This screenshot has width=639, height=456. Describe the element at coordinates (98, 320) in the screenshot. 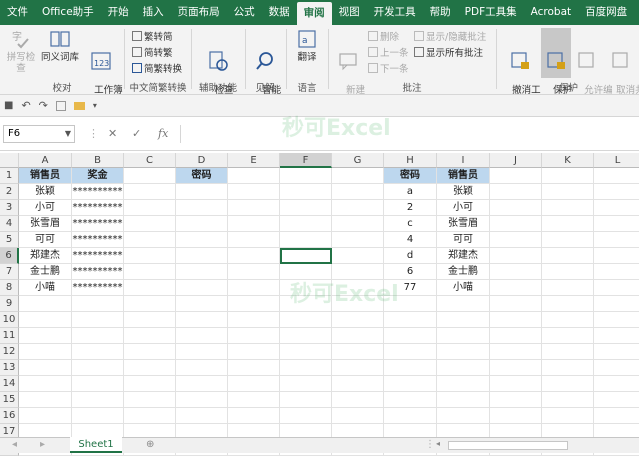

I see `cell-B10` at that location.